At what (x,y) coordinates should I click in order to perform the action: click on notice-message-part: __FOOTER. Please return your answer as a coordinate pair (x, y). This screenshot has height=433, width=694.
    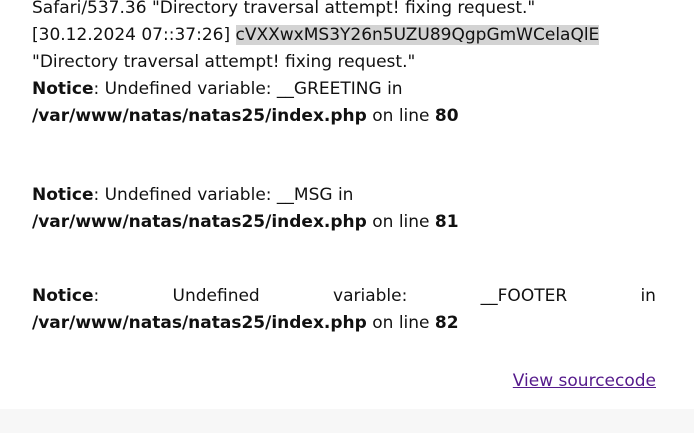
    Looking at the image, I should click on (524, 296).